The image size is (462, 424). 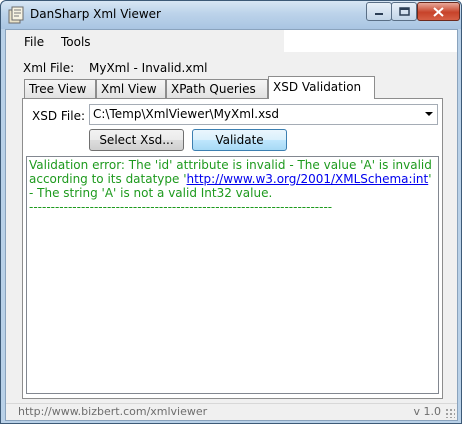 I want to click on minimize-button, so click(x=379, y=11).